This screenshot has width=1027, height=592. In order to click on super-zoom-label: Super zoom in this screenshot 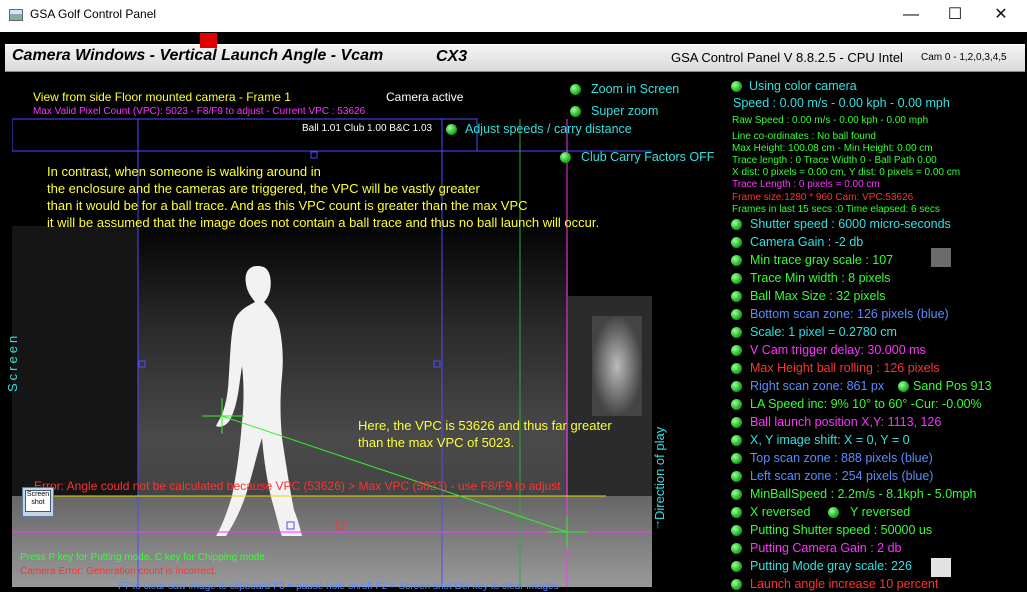, I will do `click(624, 111)`.